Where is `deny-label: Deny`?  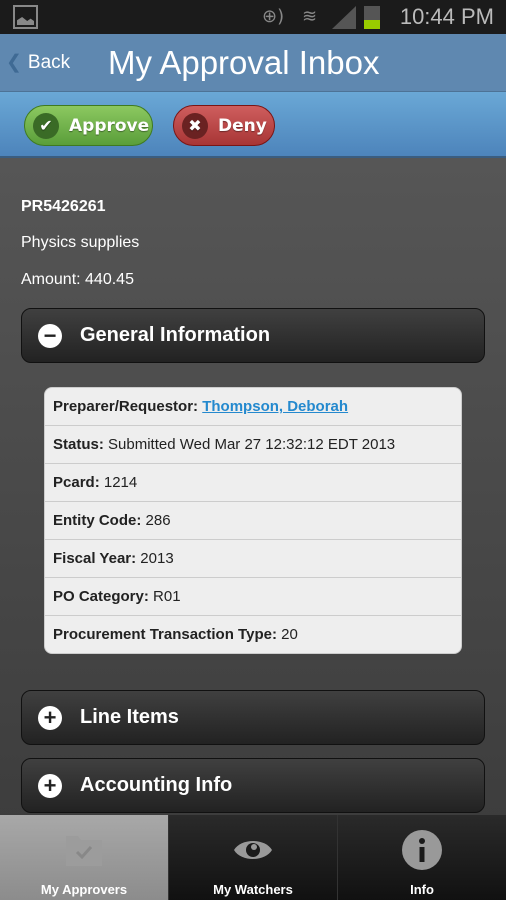
deny-label: Deny is located at coordinates (242, 125).